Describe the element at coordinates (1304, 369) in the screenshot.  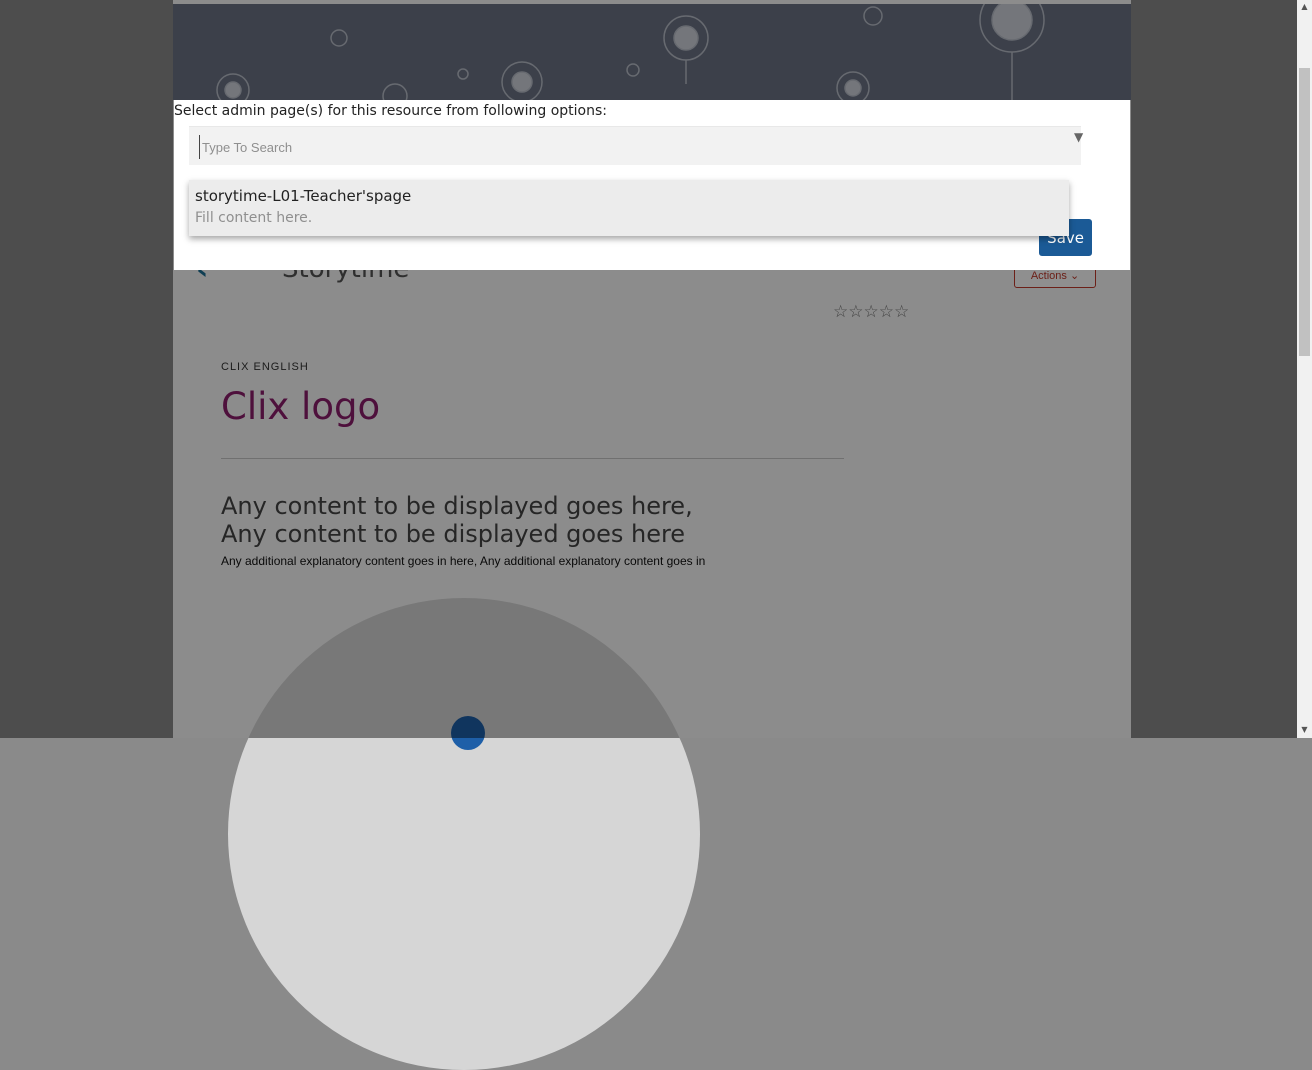
I see `vertical-scrollbar: ▲ ▼` at that location.